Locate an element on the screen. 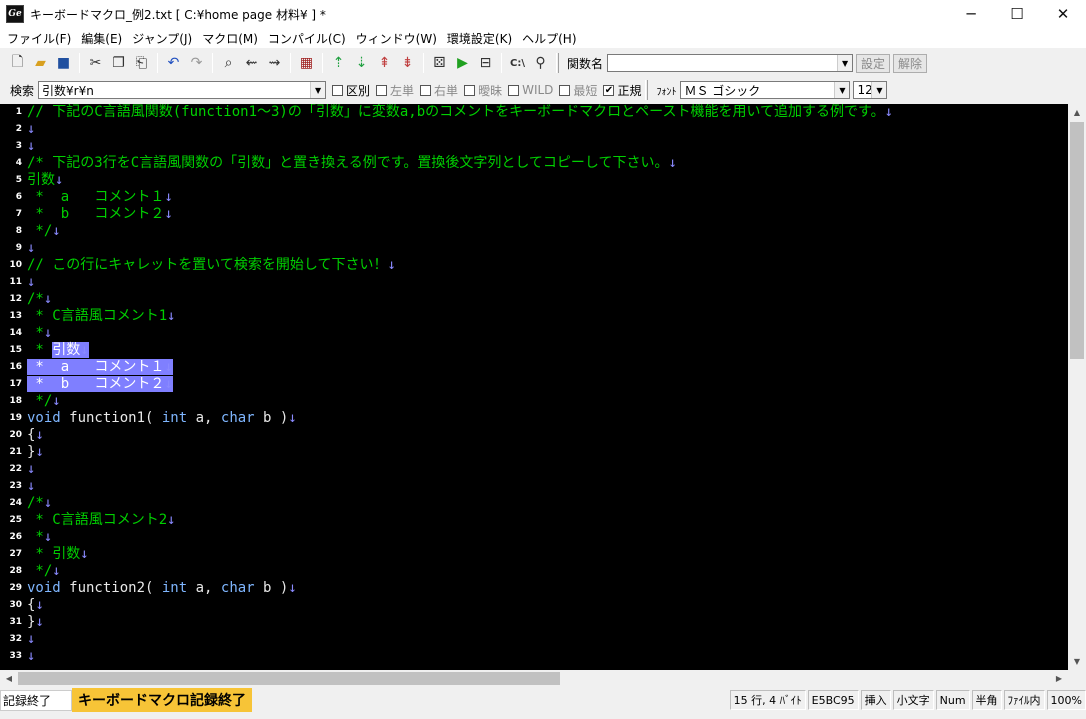 The height and width of the screenshot is (719, 1086). search-option-checkbox: 右単 is located at coordinates (439, 90).